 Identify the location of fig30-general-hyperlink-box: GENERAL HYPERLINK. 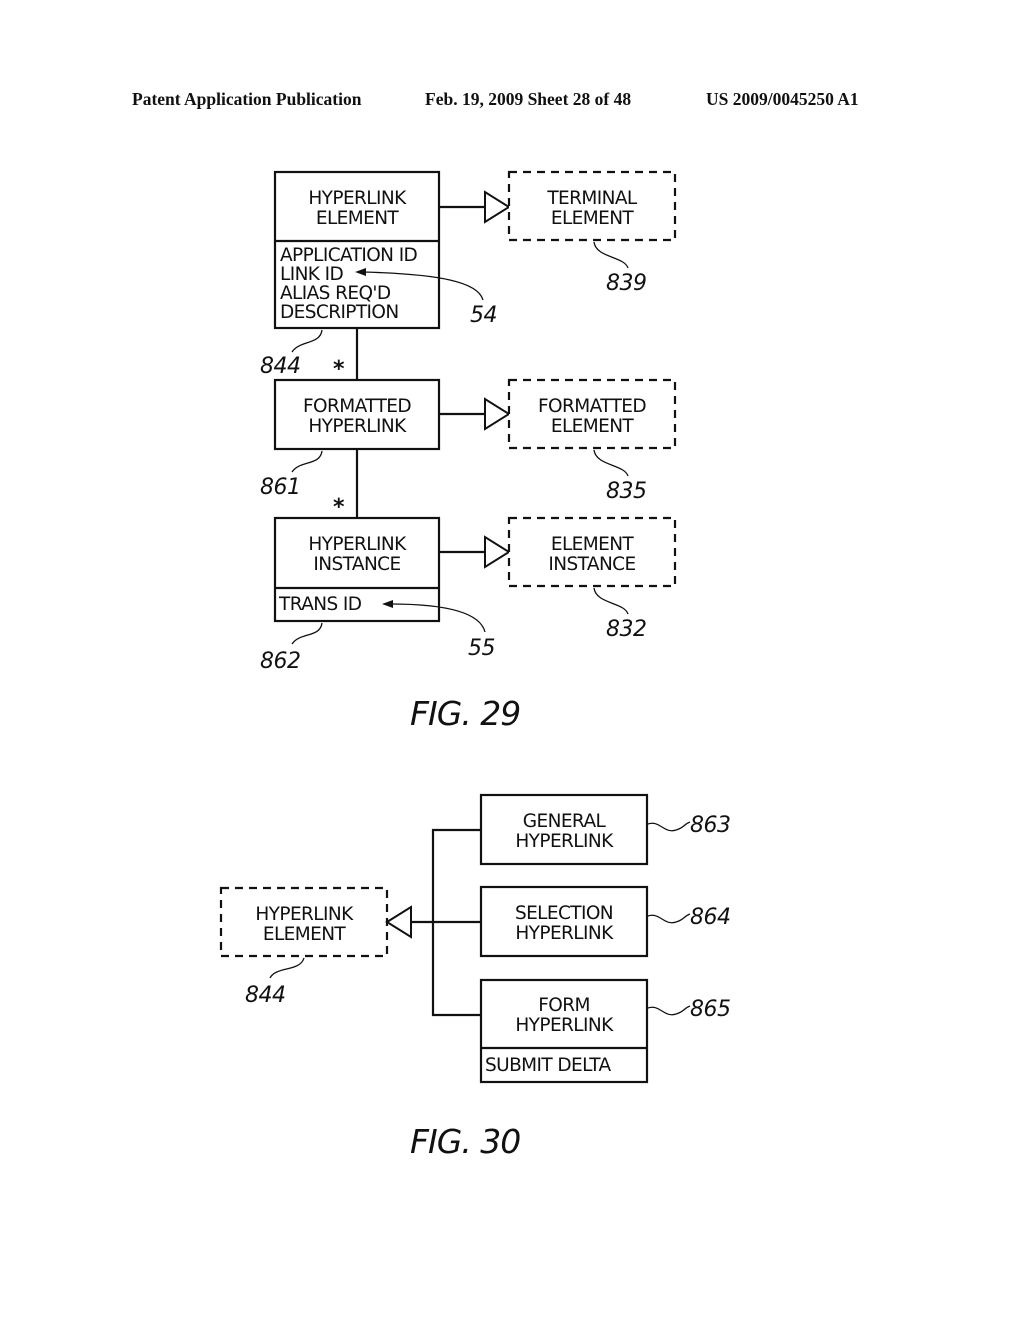
(564, 829).